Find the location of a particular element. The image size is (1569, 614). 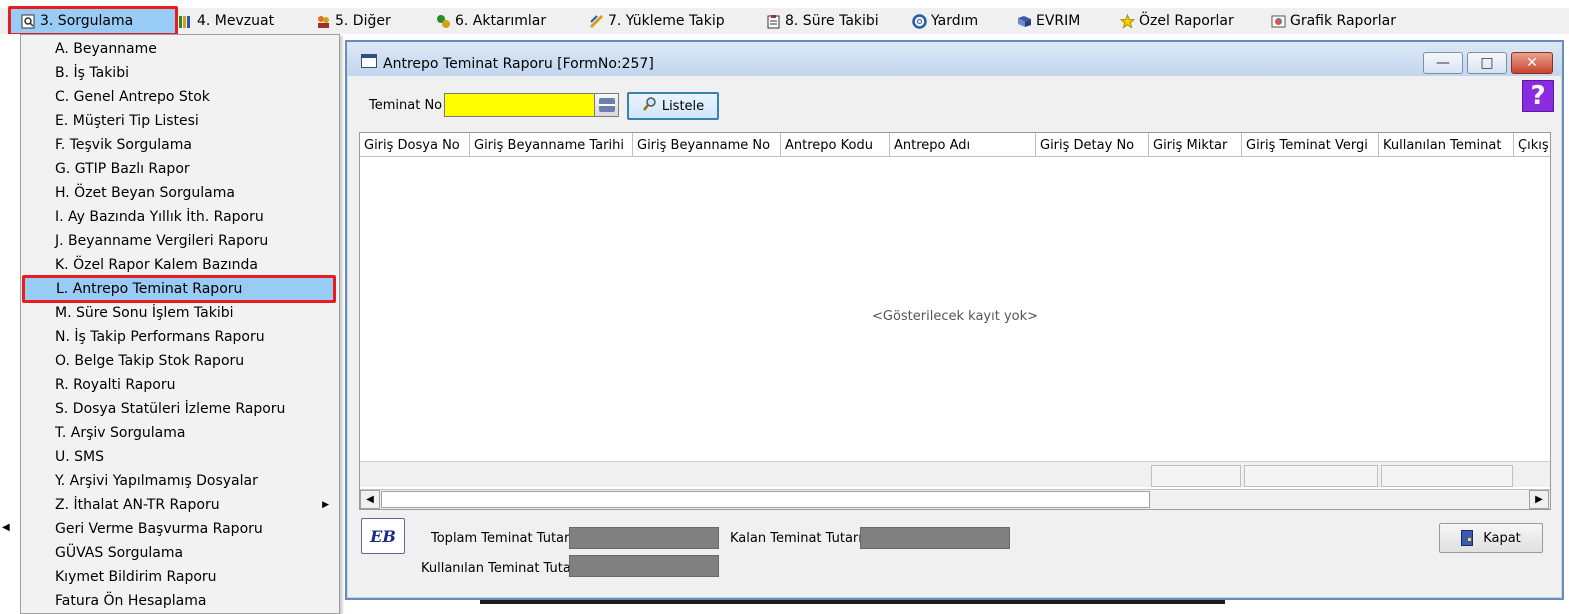

menu-item-ozel-rapor-kalem: K. Özel Rapor Kalem Bazında is located at coordinates (180, 265).